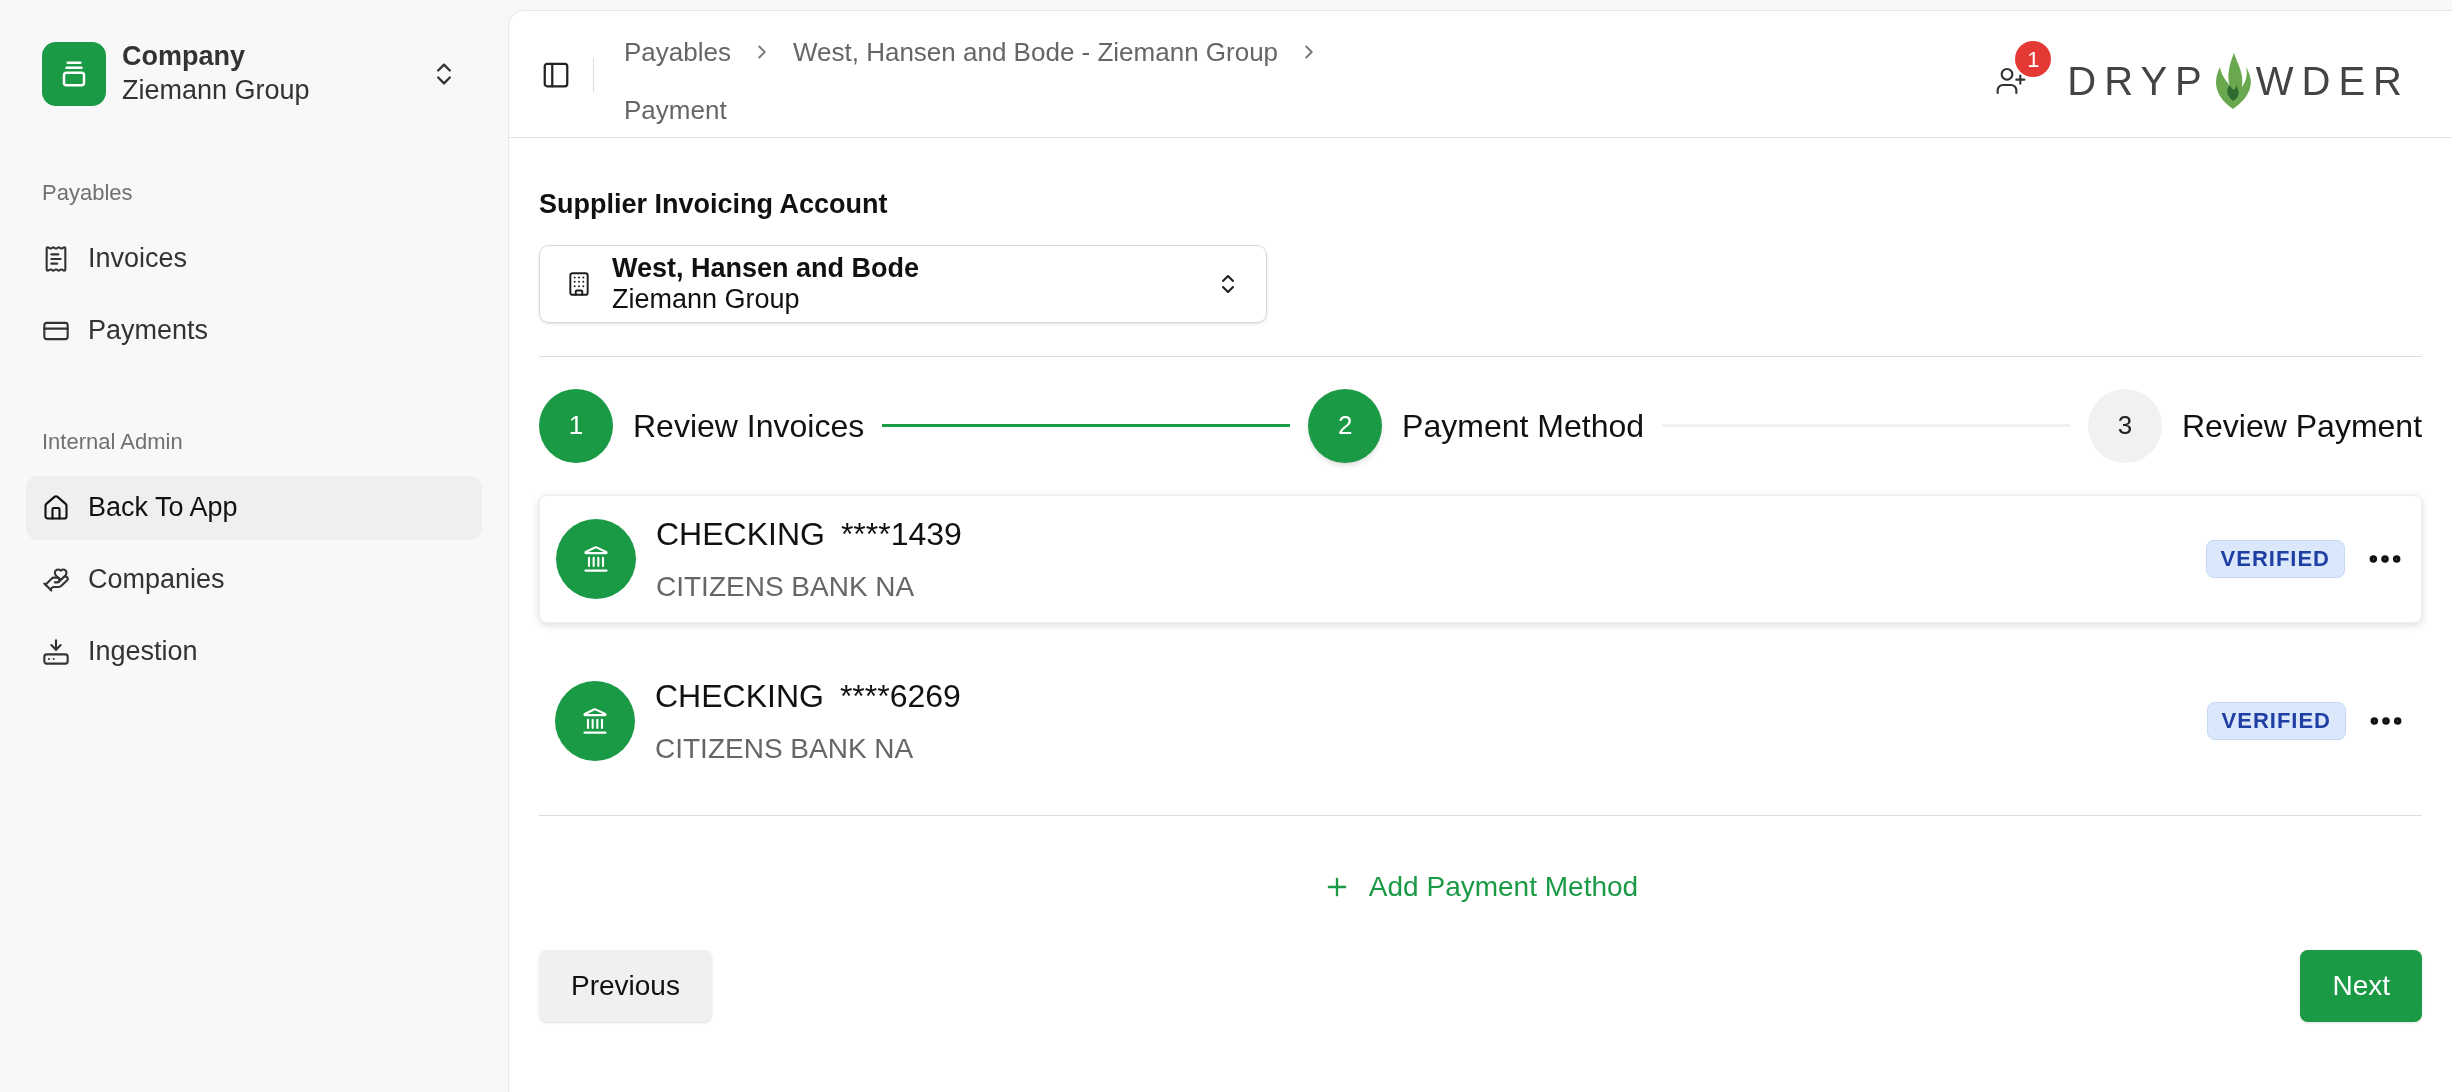 Image resolution: width=2452 pixels, height=1092 pixels. I want to click on account-name: West, Hansen and Bode, so click(766, 268).